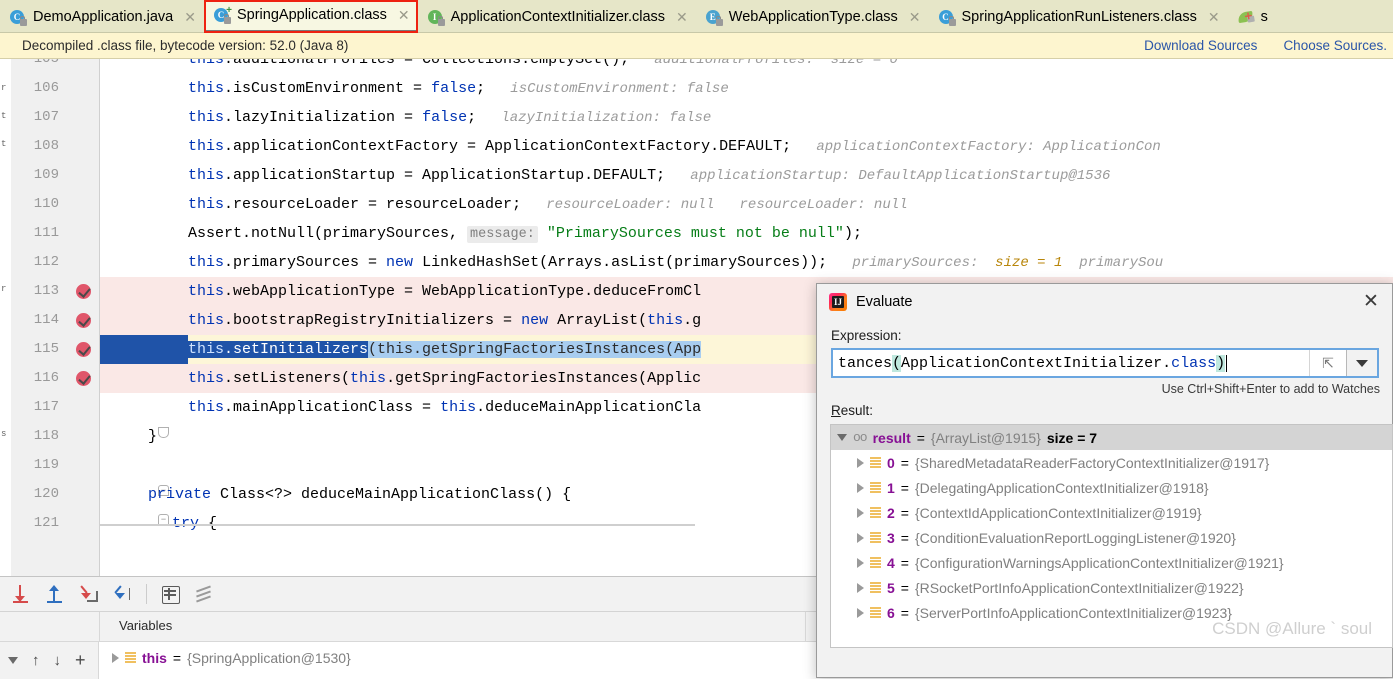  Describe the element at coordinates (1194, 363) in the screenshot. I see `expr-keyword: class` at that location.